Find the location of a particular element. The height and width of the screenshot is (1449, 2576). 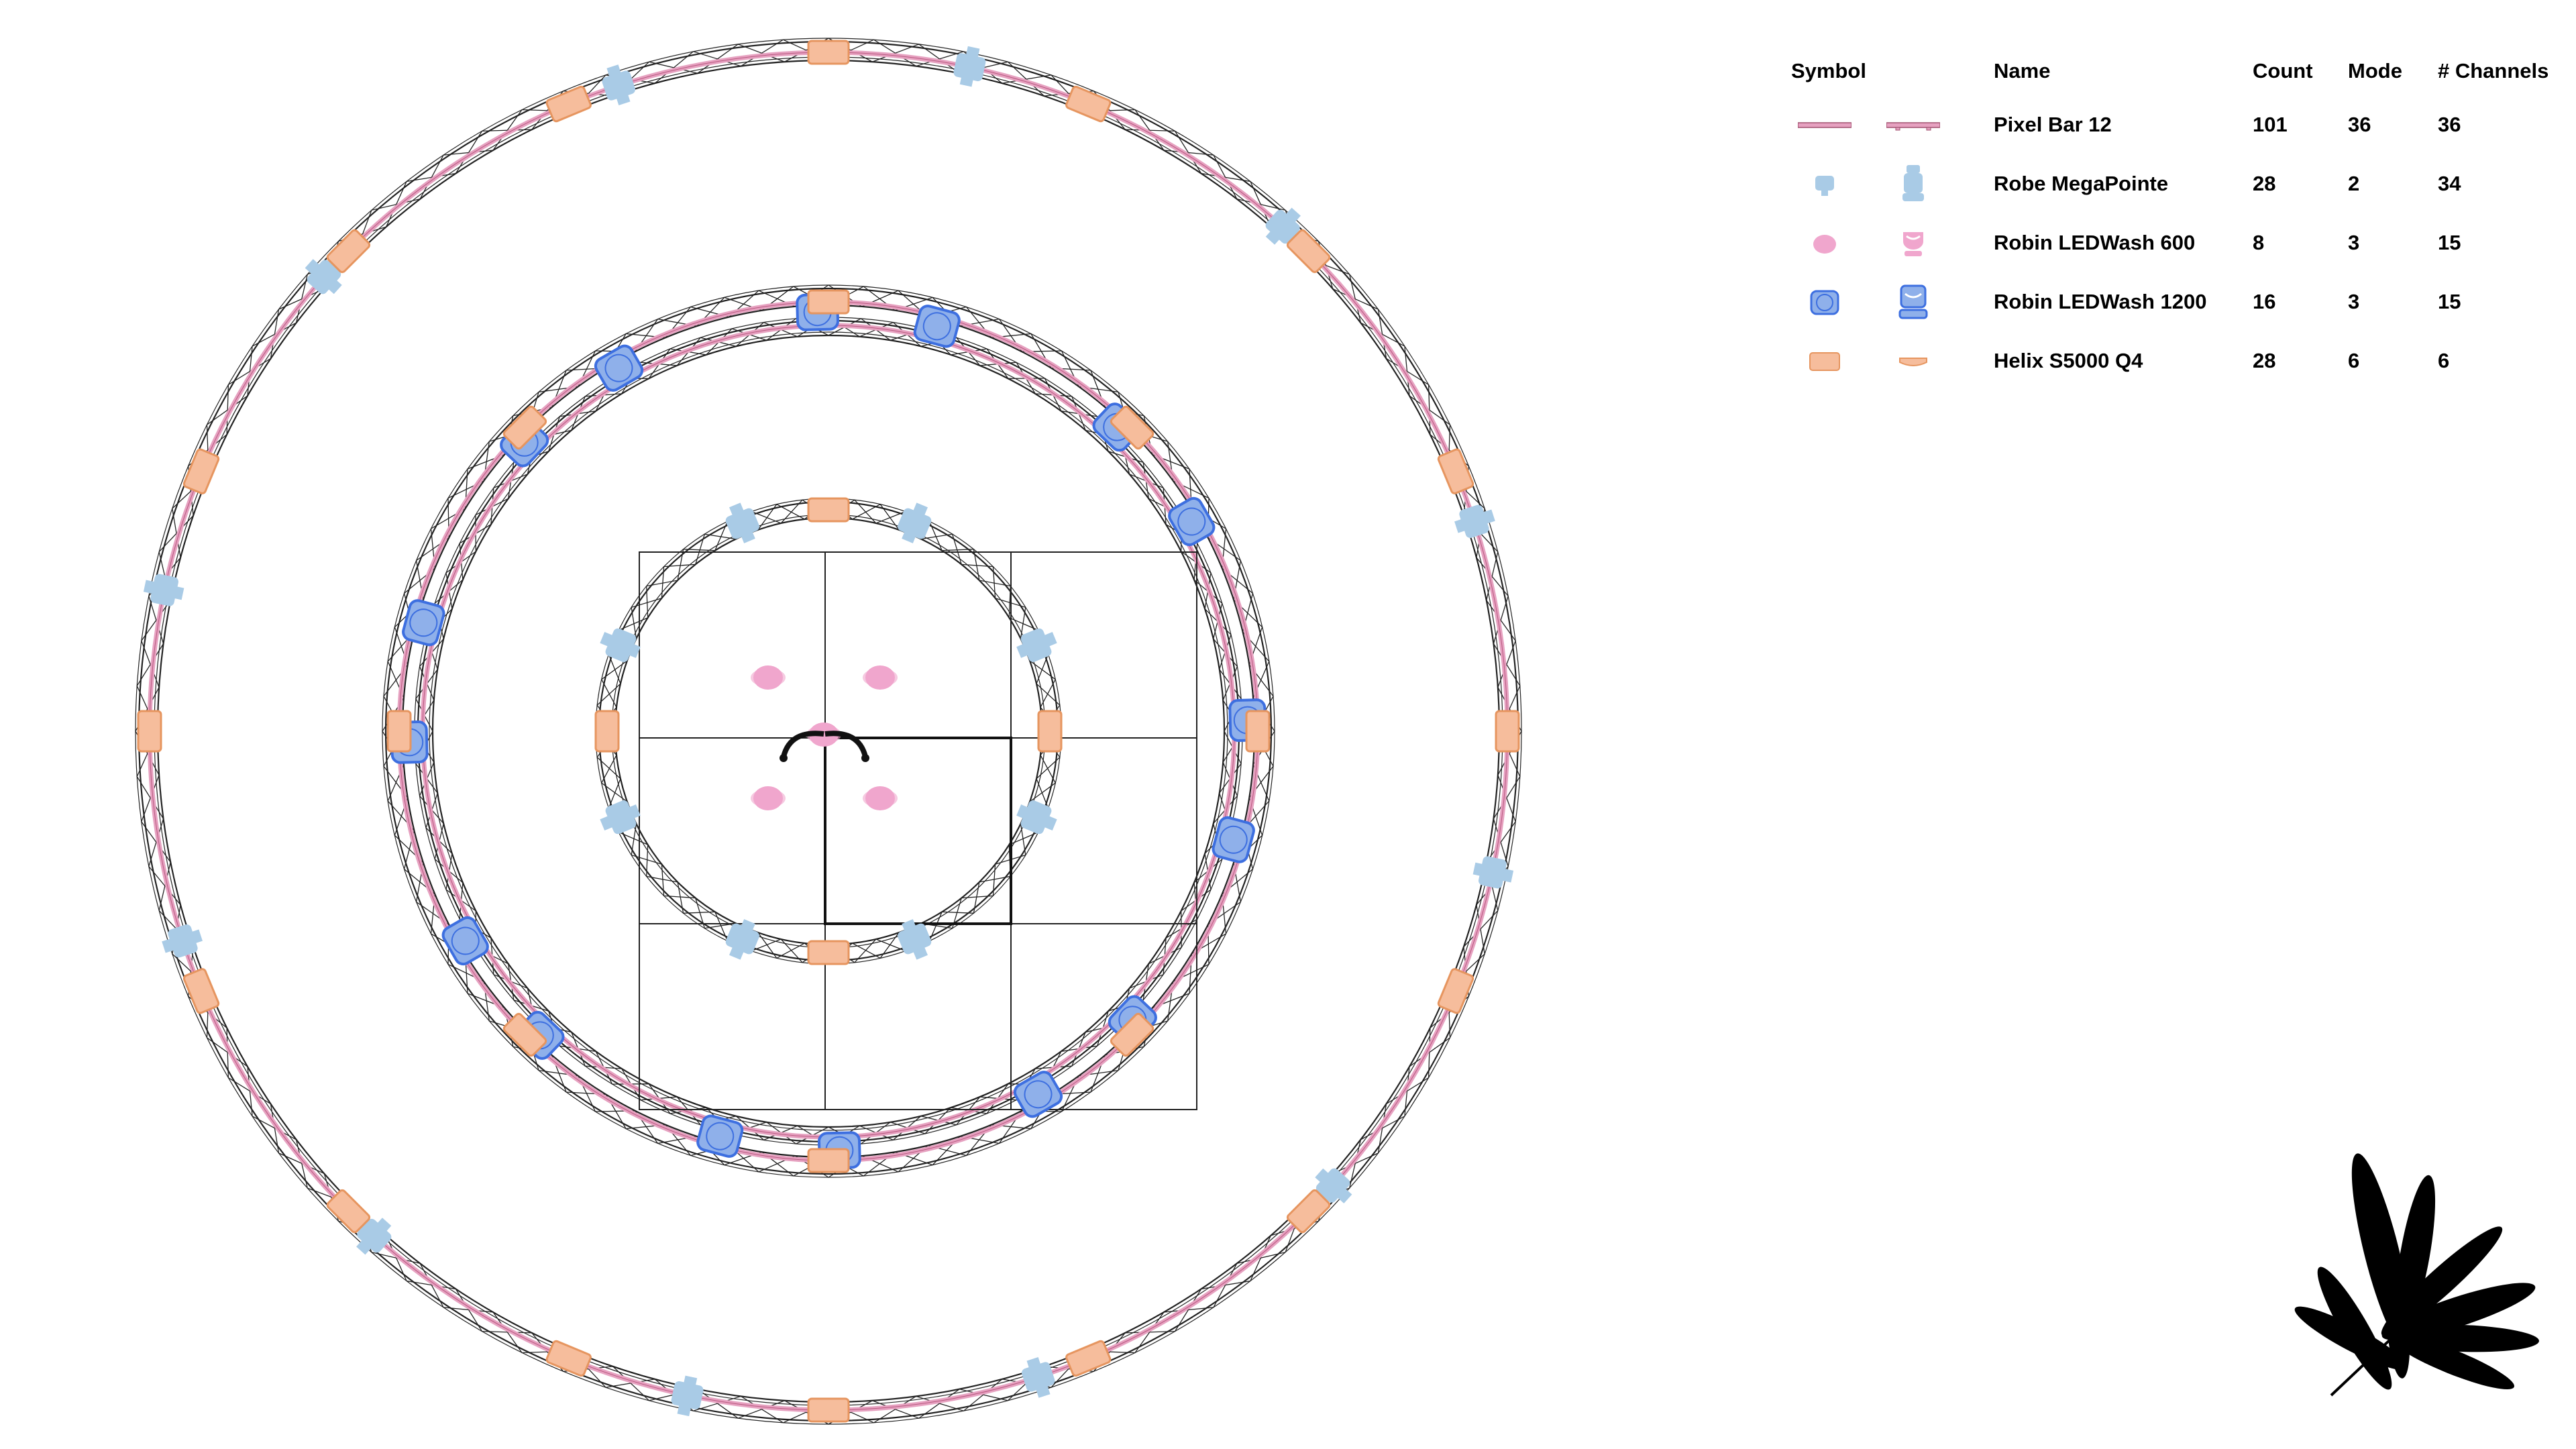

pixel-bar-icon is located at coordinates (1824, 125).